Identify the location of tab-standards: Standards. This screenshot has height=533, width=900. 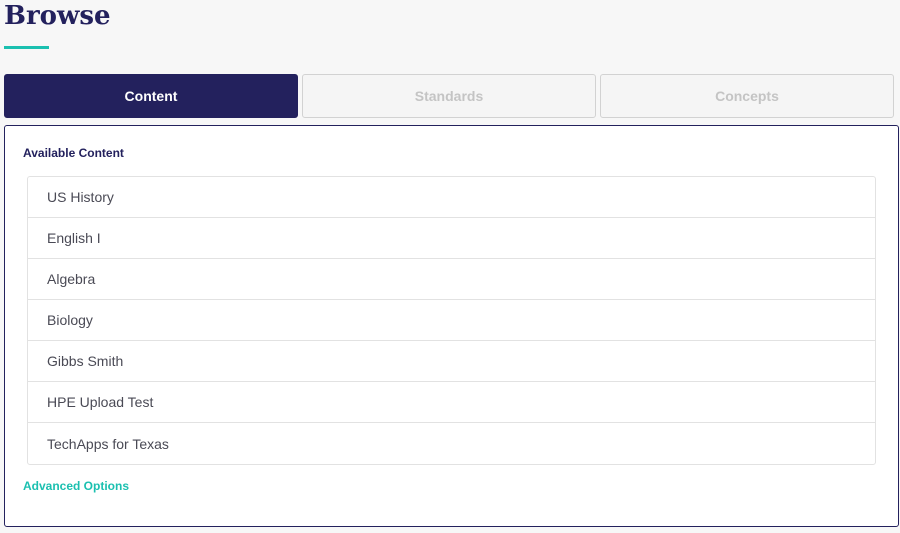
(449, 96).